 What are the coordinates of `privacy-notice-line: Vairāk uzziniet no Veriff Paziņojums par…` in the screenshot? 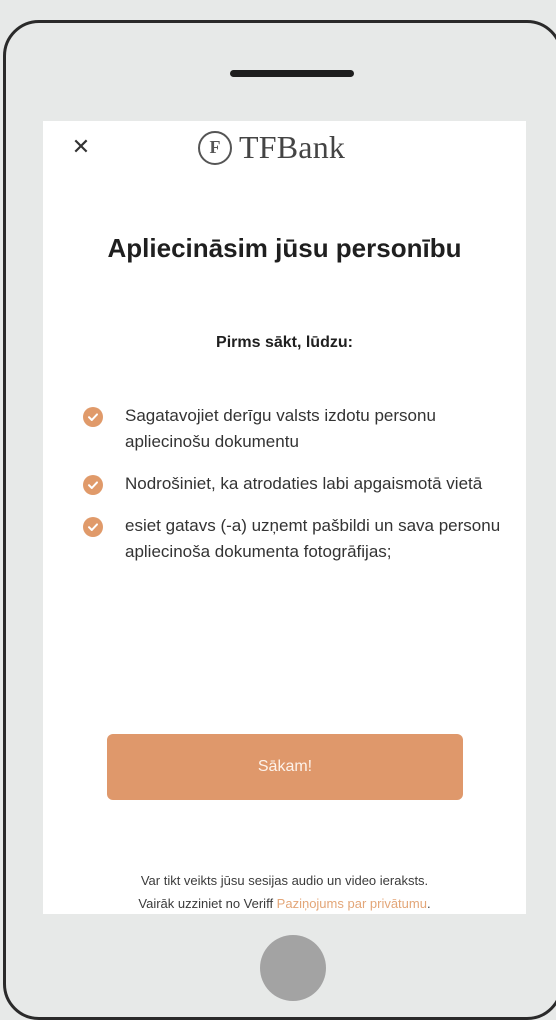 It's located at (284, 903).